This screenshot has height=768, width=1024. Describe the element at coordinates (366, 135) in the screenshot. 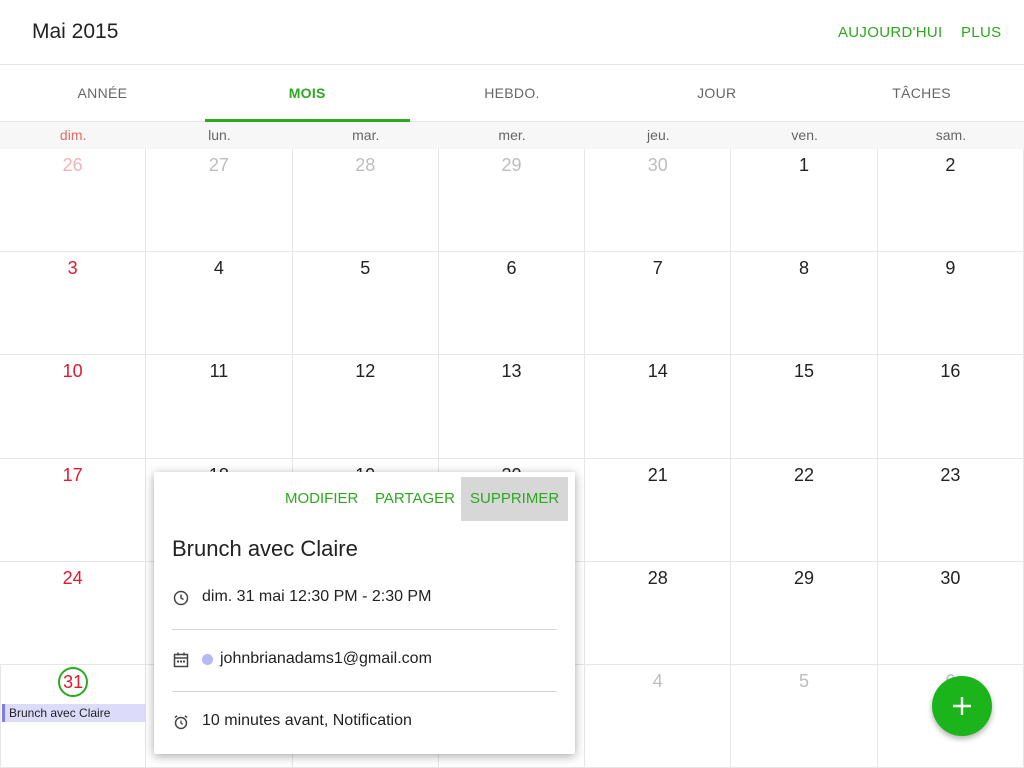

I see `weekday-label: mar.` at that location.